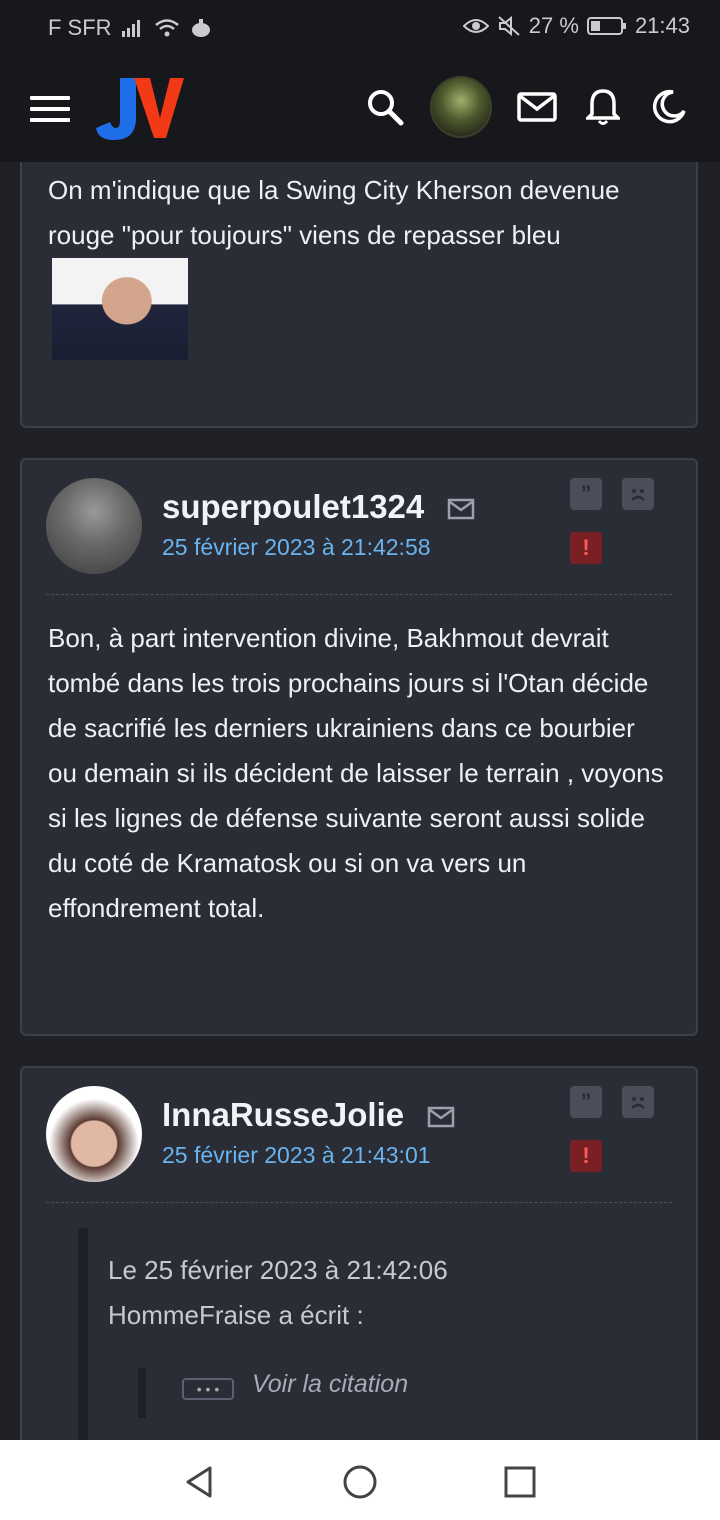  What do you see at coordinates (461, 107) in the screenshot?
I see `user-avatar` at bounding box center [461, 107].